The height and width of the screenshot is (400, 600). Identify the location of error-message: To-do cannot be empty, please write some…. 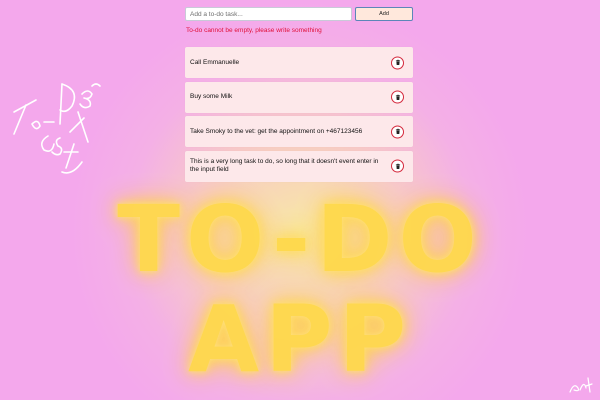
(254, 30).